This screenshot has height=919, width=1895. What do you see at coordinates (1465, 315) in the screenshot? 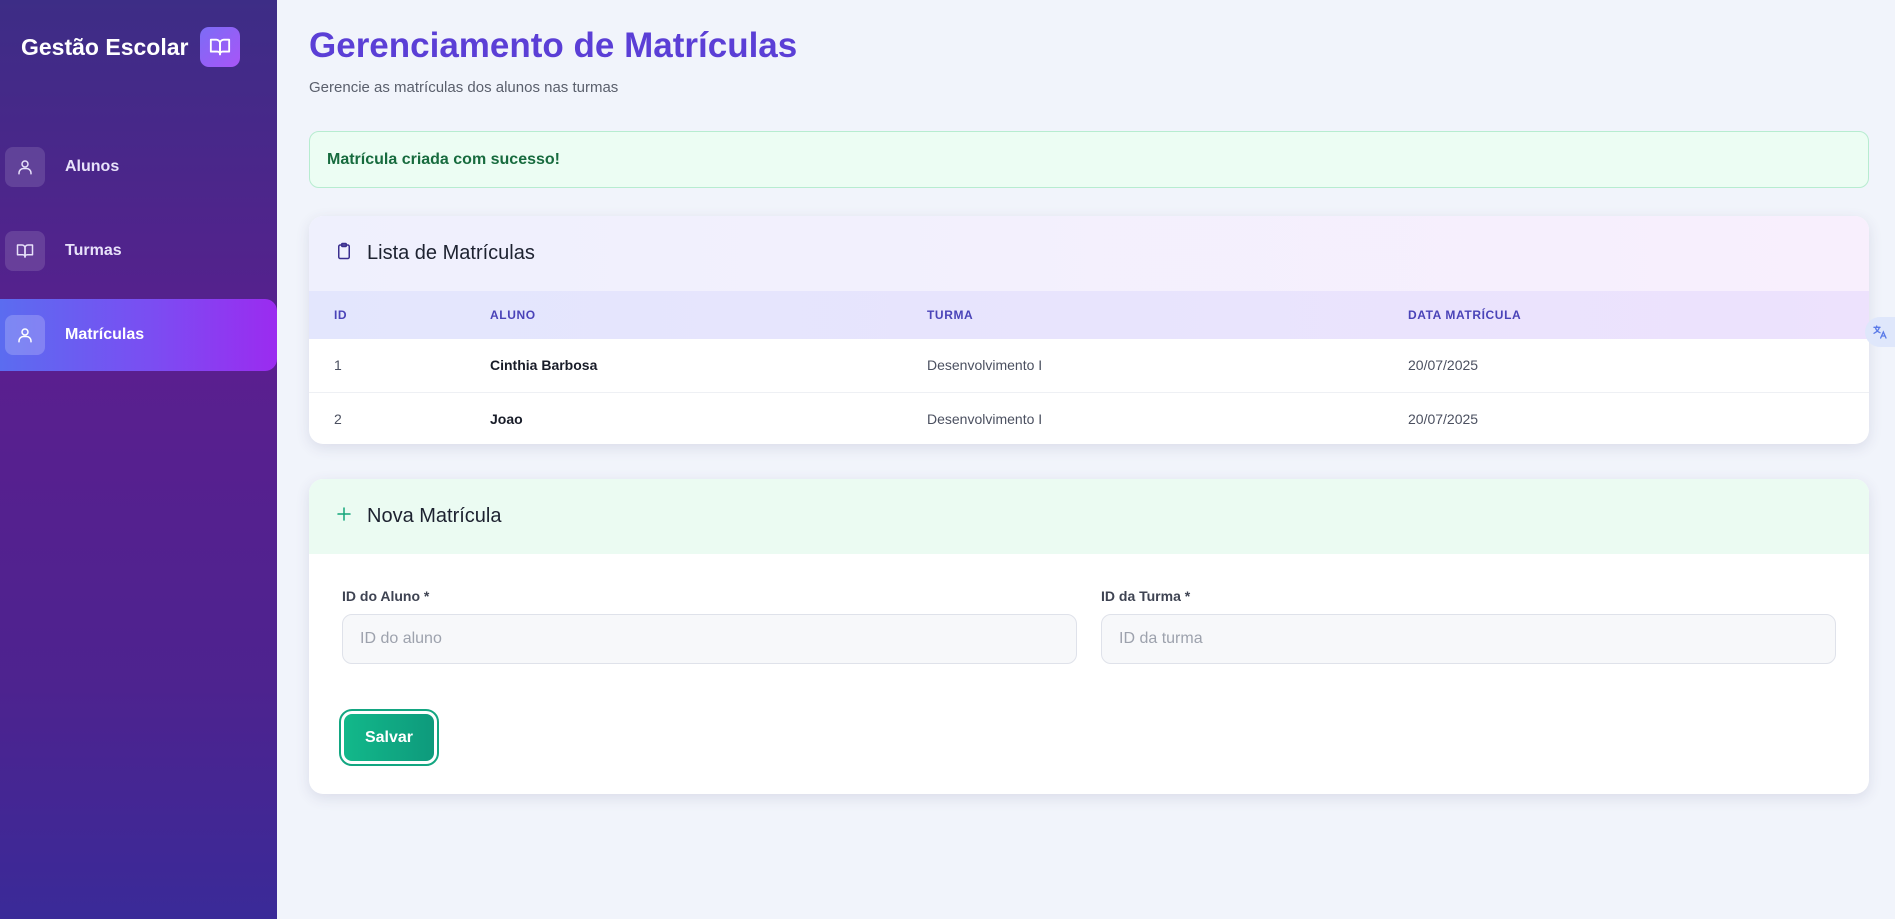
I see `column-header-data: DATA MATRÍCULA` at bounding box center [1465, 315].